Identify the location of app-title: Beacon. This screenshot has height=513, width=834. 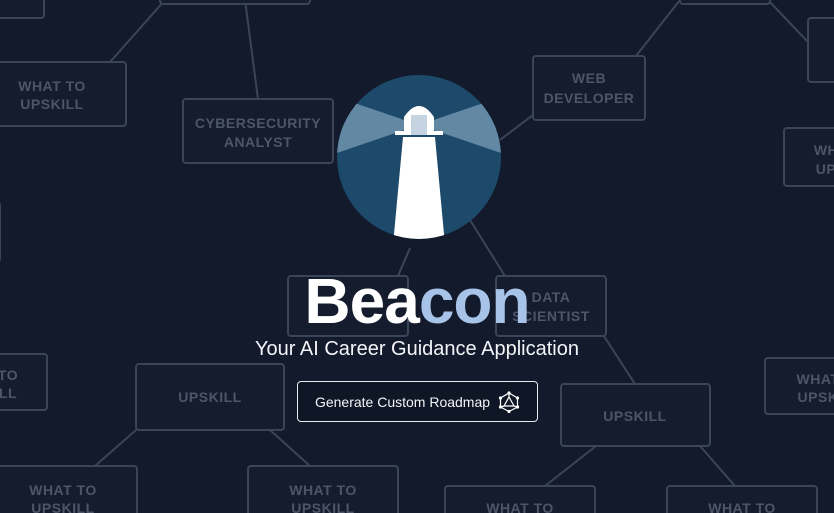
(417, 301).